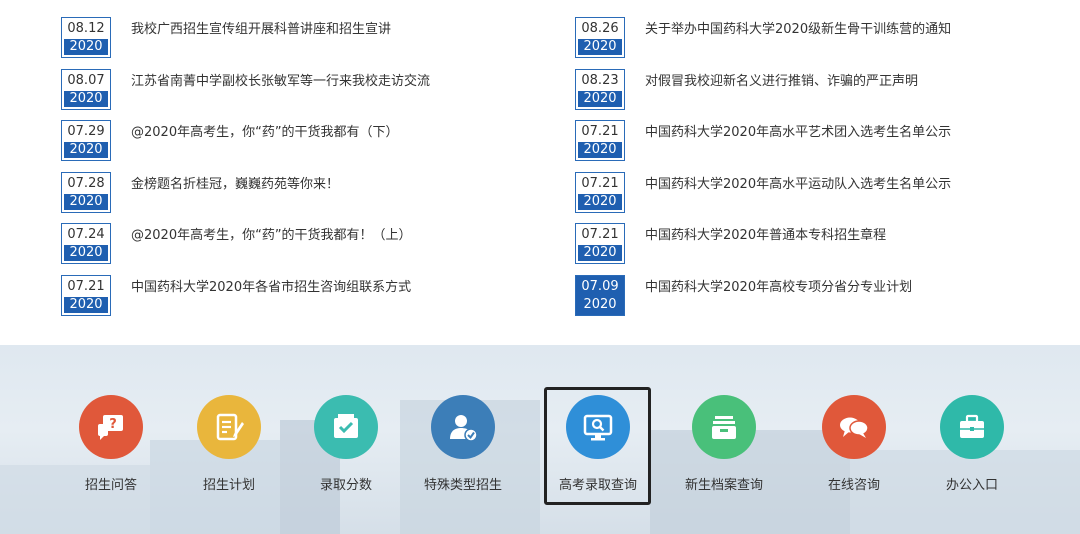 This screenshot has width=1080, height=534. What do you see at coordinates (971, 485) in the screenshot?
I see `quicklink-label: 办公入口` at bounding box center [971, 485].